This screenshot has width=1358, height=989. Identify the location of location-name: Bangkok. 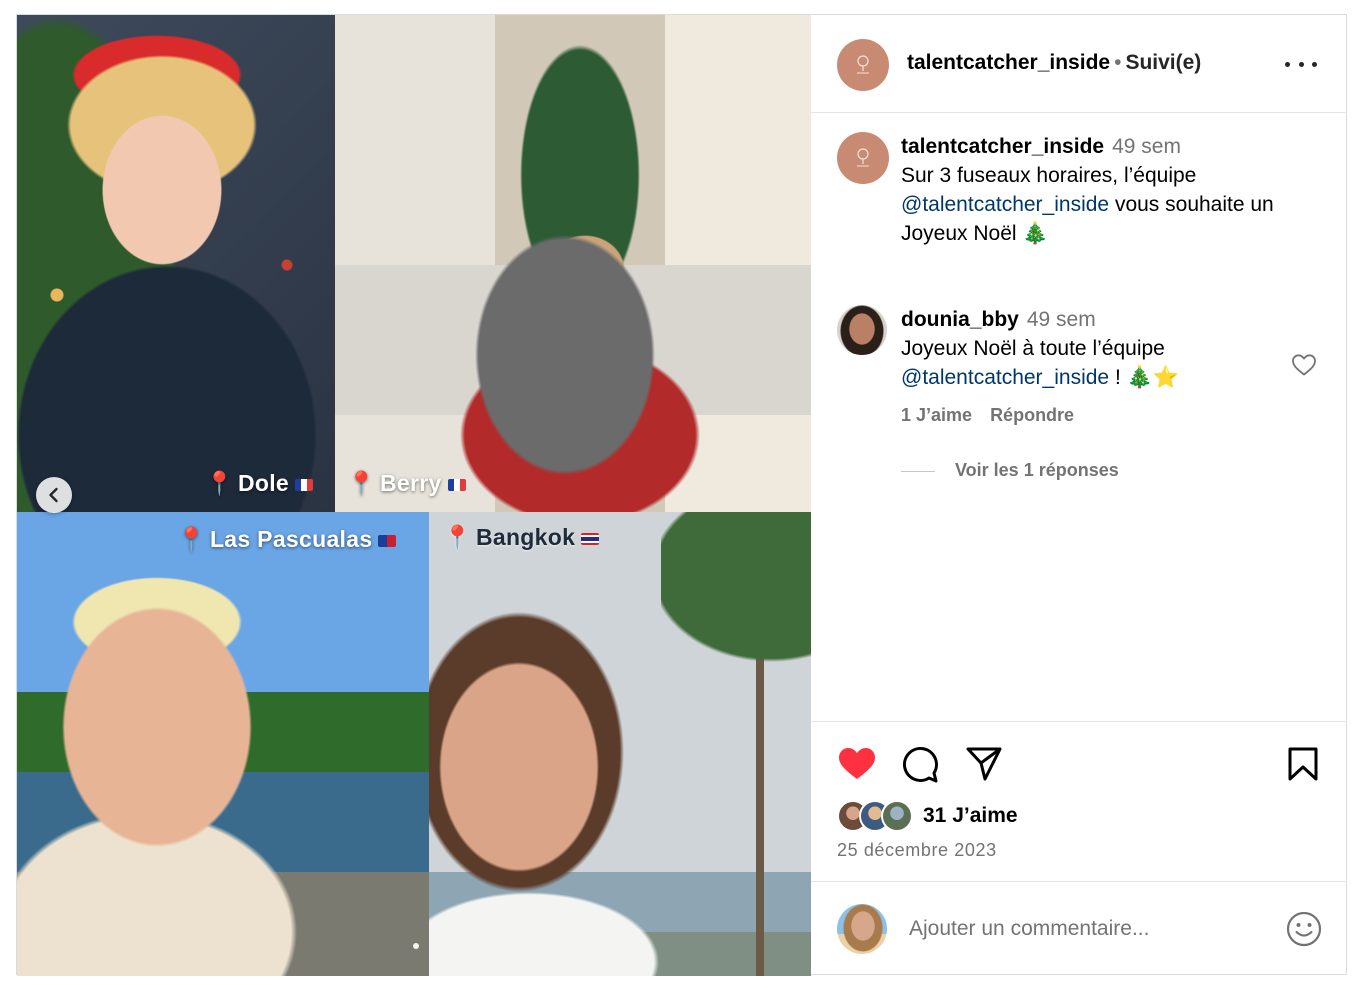
(525, 537).